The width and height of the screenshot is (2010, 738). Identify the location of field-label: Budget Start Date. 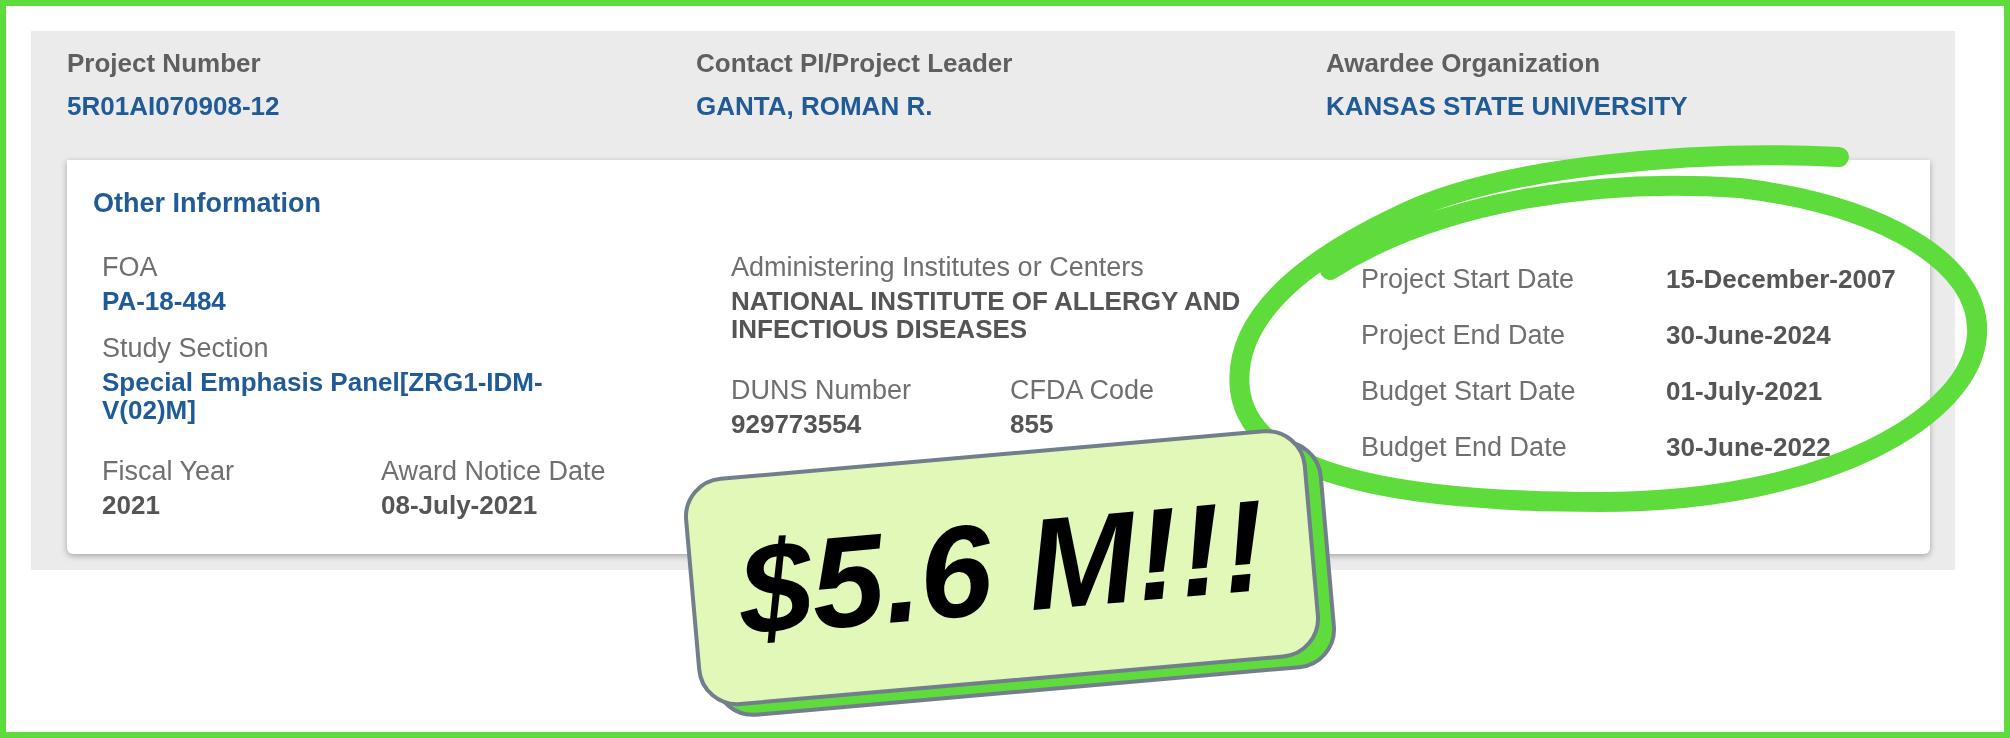
(1468, 391).